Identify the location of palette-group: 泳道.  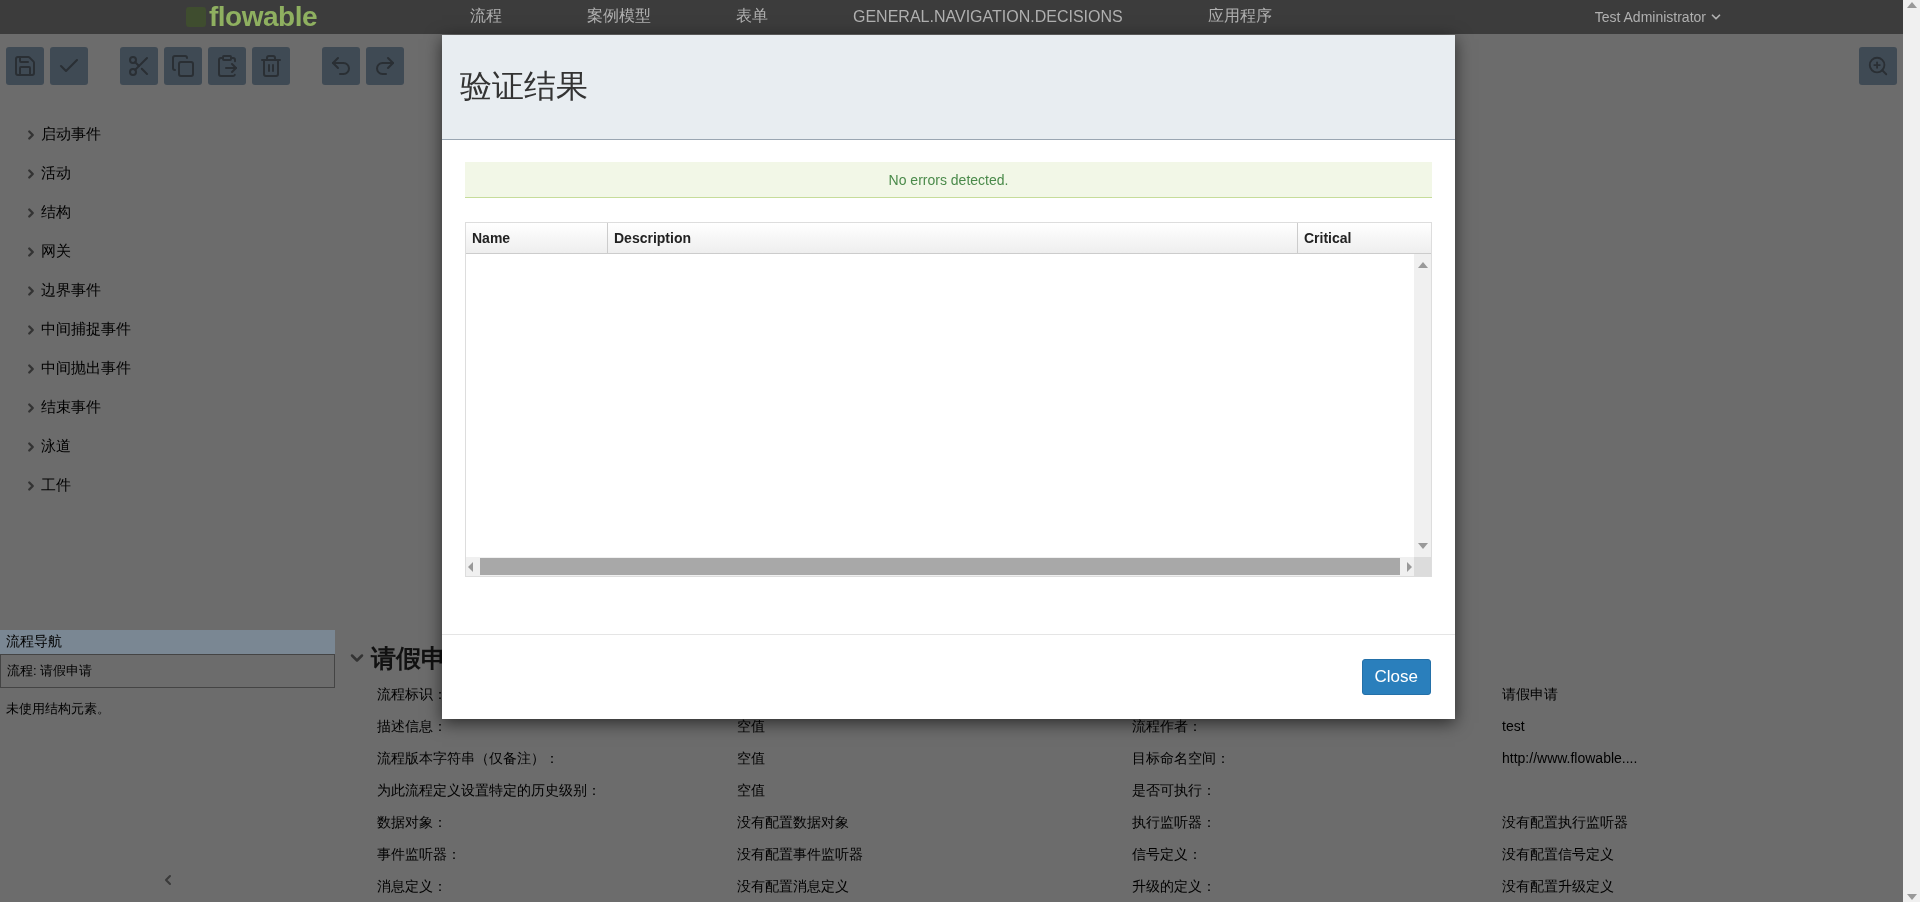
(56, 446).